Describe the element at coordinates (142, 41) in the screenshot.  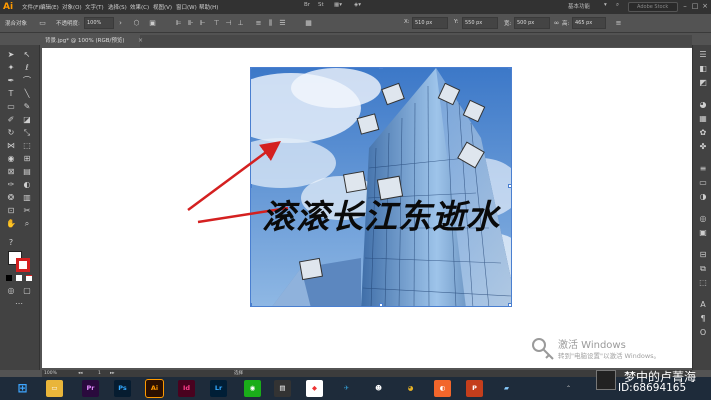
I see `tab-close-icon: ×` at that location.